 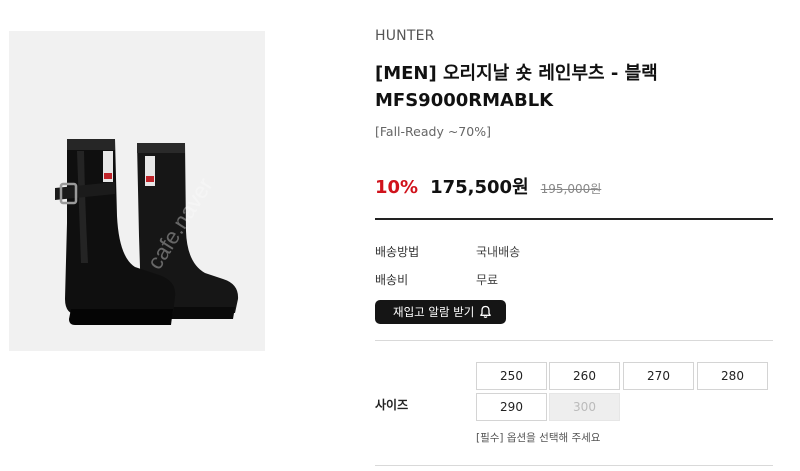 What do you see at coordinates (498, 252) in the screenshot?
I see `shipping-method-value: 국내배송` at bounding box center [498, 252].